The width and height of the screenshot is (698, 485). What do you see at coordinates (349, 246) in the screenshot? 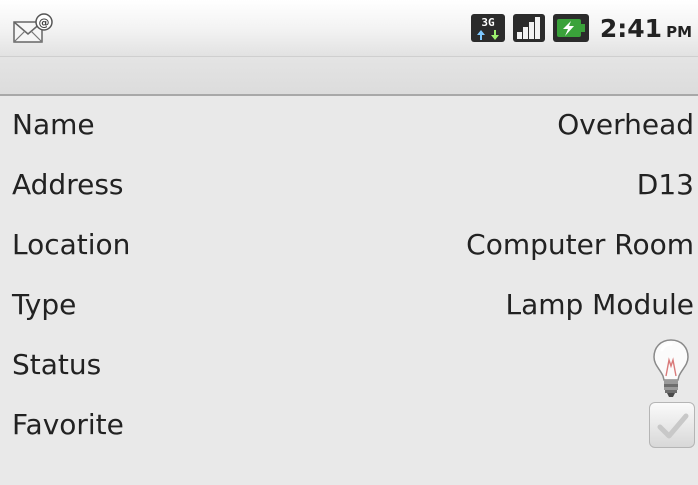
I see `location-row: Location Computer Room` at bounding box center [349, 246].